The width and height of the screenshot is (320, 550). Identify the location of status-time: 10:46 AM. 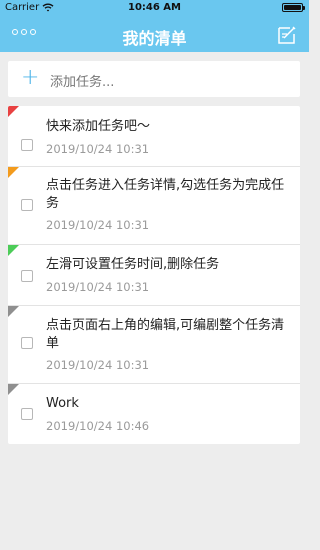
(154, 7).